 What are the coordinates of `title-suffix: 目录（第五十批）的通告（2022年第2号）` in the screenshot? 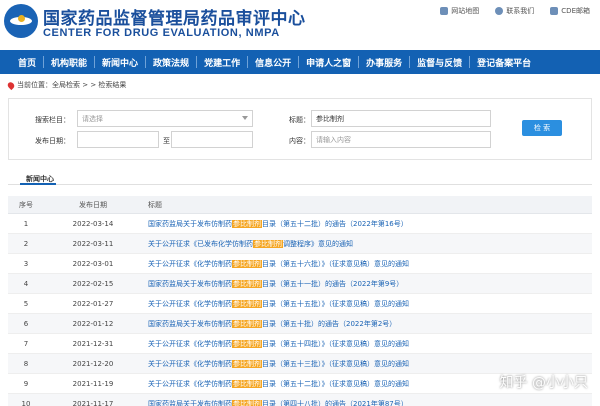 It's located at (329, 323).